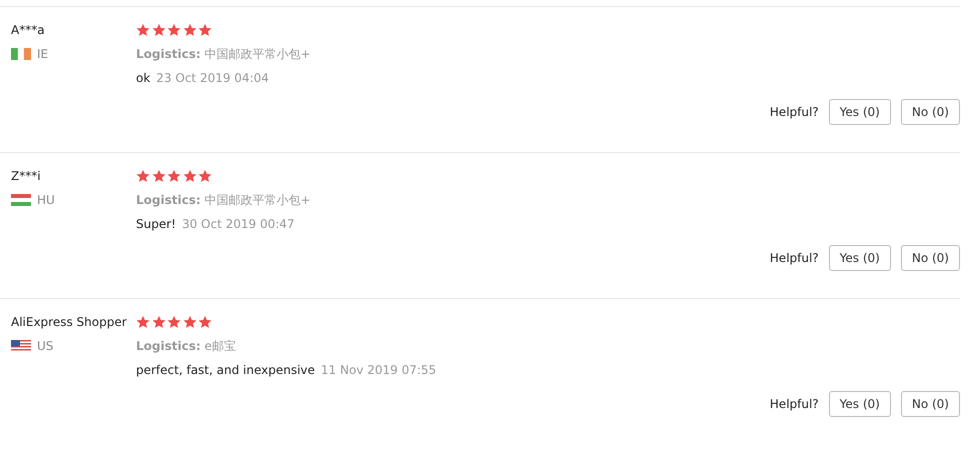  What do you see at coordinates (26, 176) in the screenshot?
I see `reviewer-name: Z***i` at bounding box center [26, 176].